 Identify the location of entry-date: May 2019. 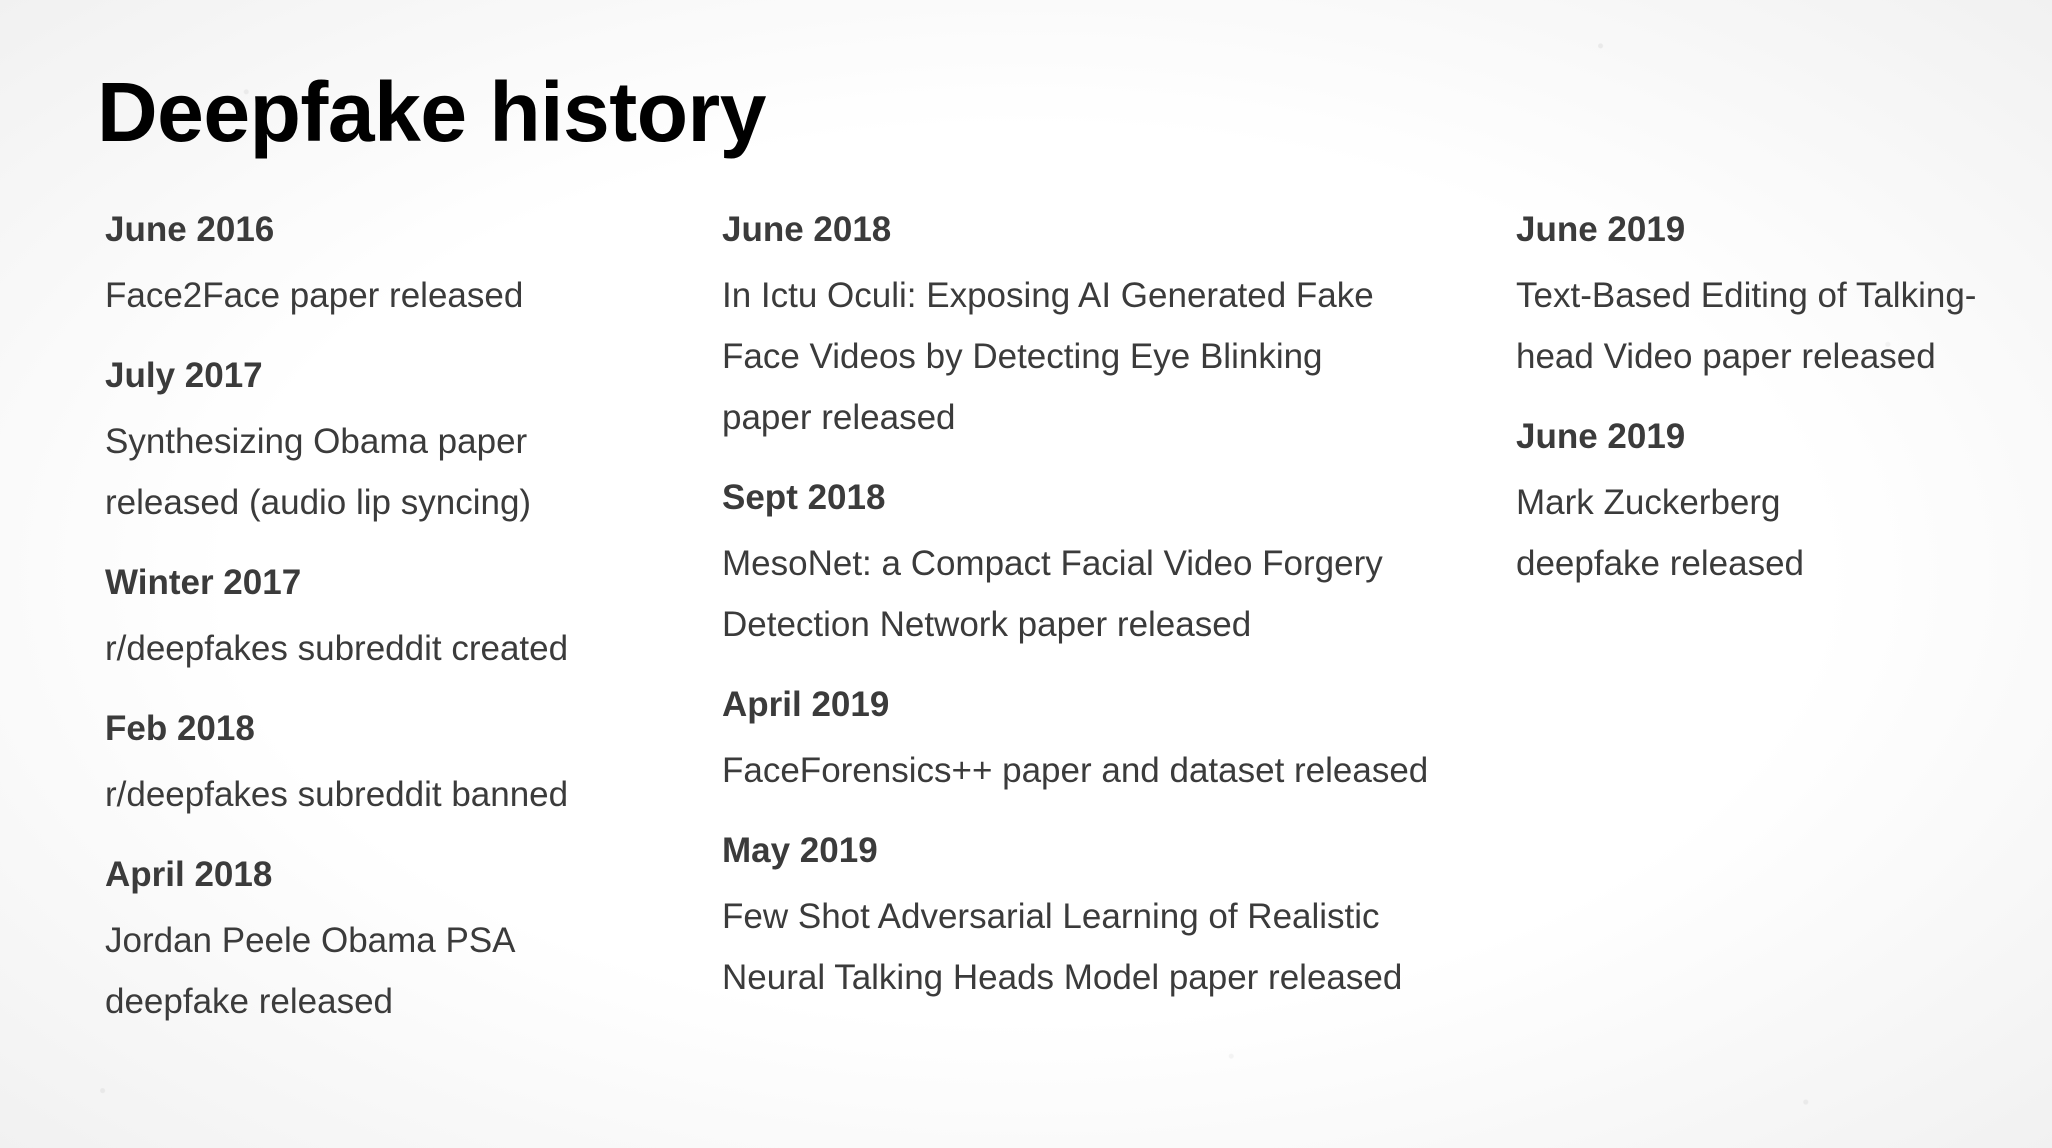
(800, 850).